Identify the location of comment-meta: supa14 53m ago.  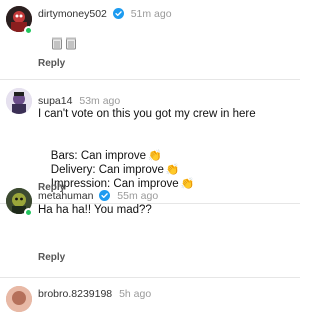
(79, 101).